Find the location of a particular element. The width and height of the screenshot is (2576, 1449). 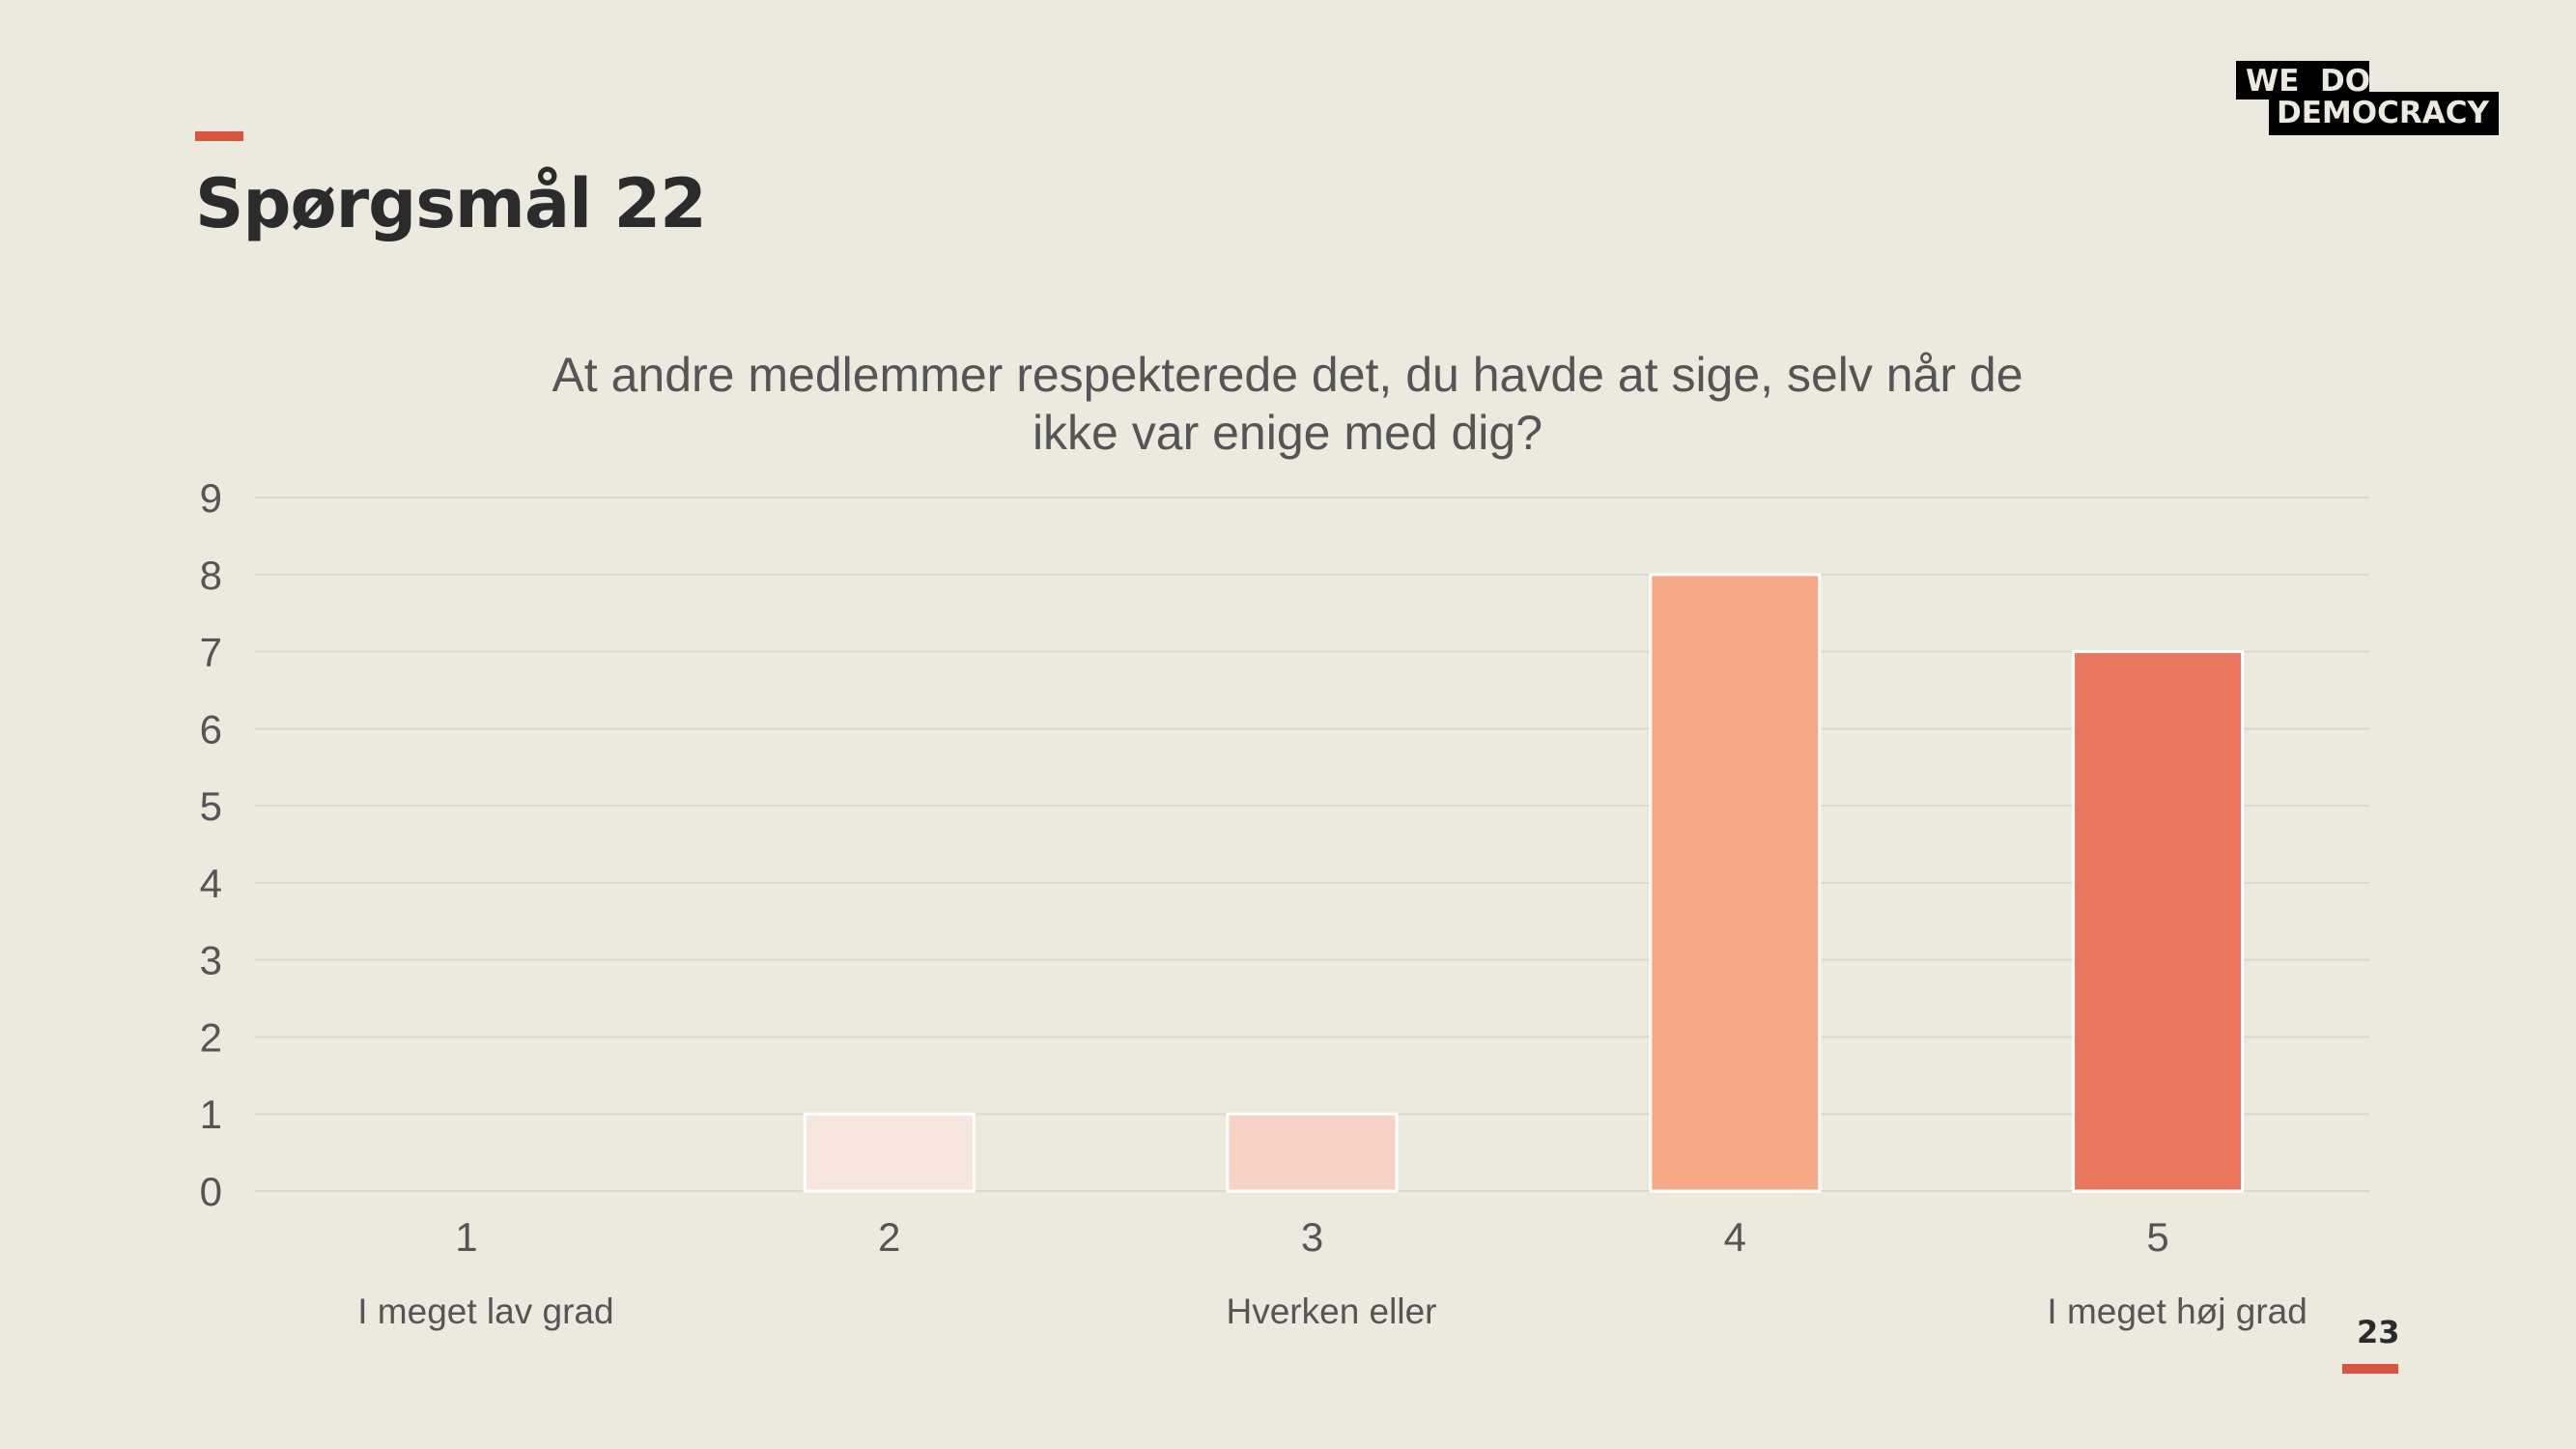

x-tick-label: 4 is located at coordinates (1735, 1237).